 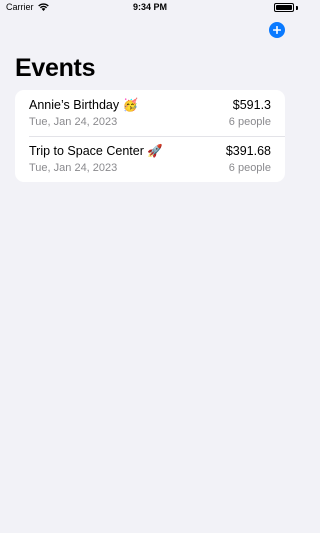 What do you see at coordinates (251, 105) in the screenshot?
I see `event-amount: $591.3` at bounding box center [251, 105].